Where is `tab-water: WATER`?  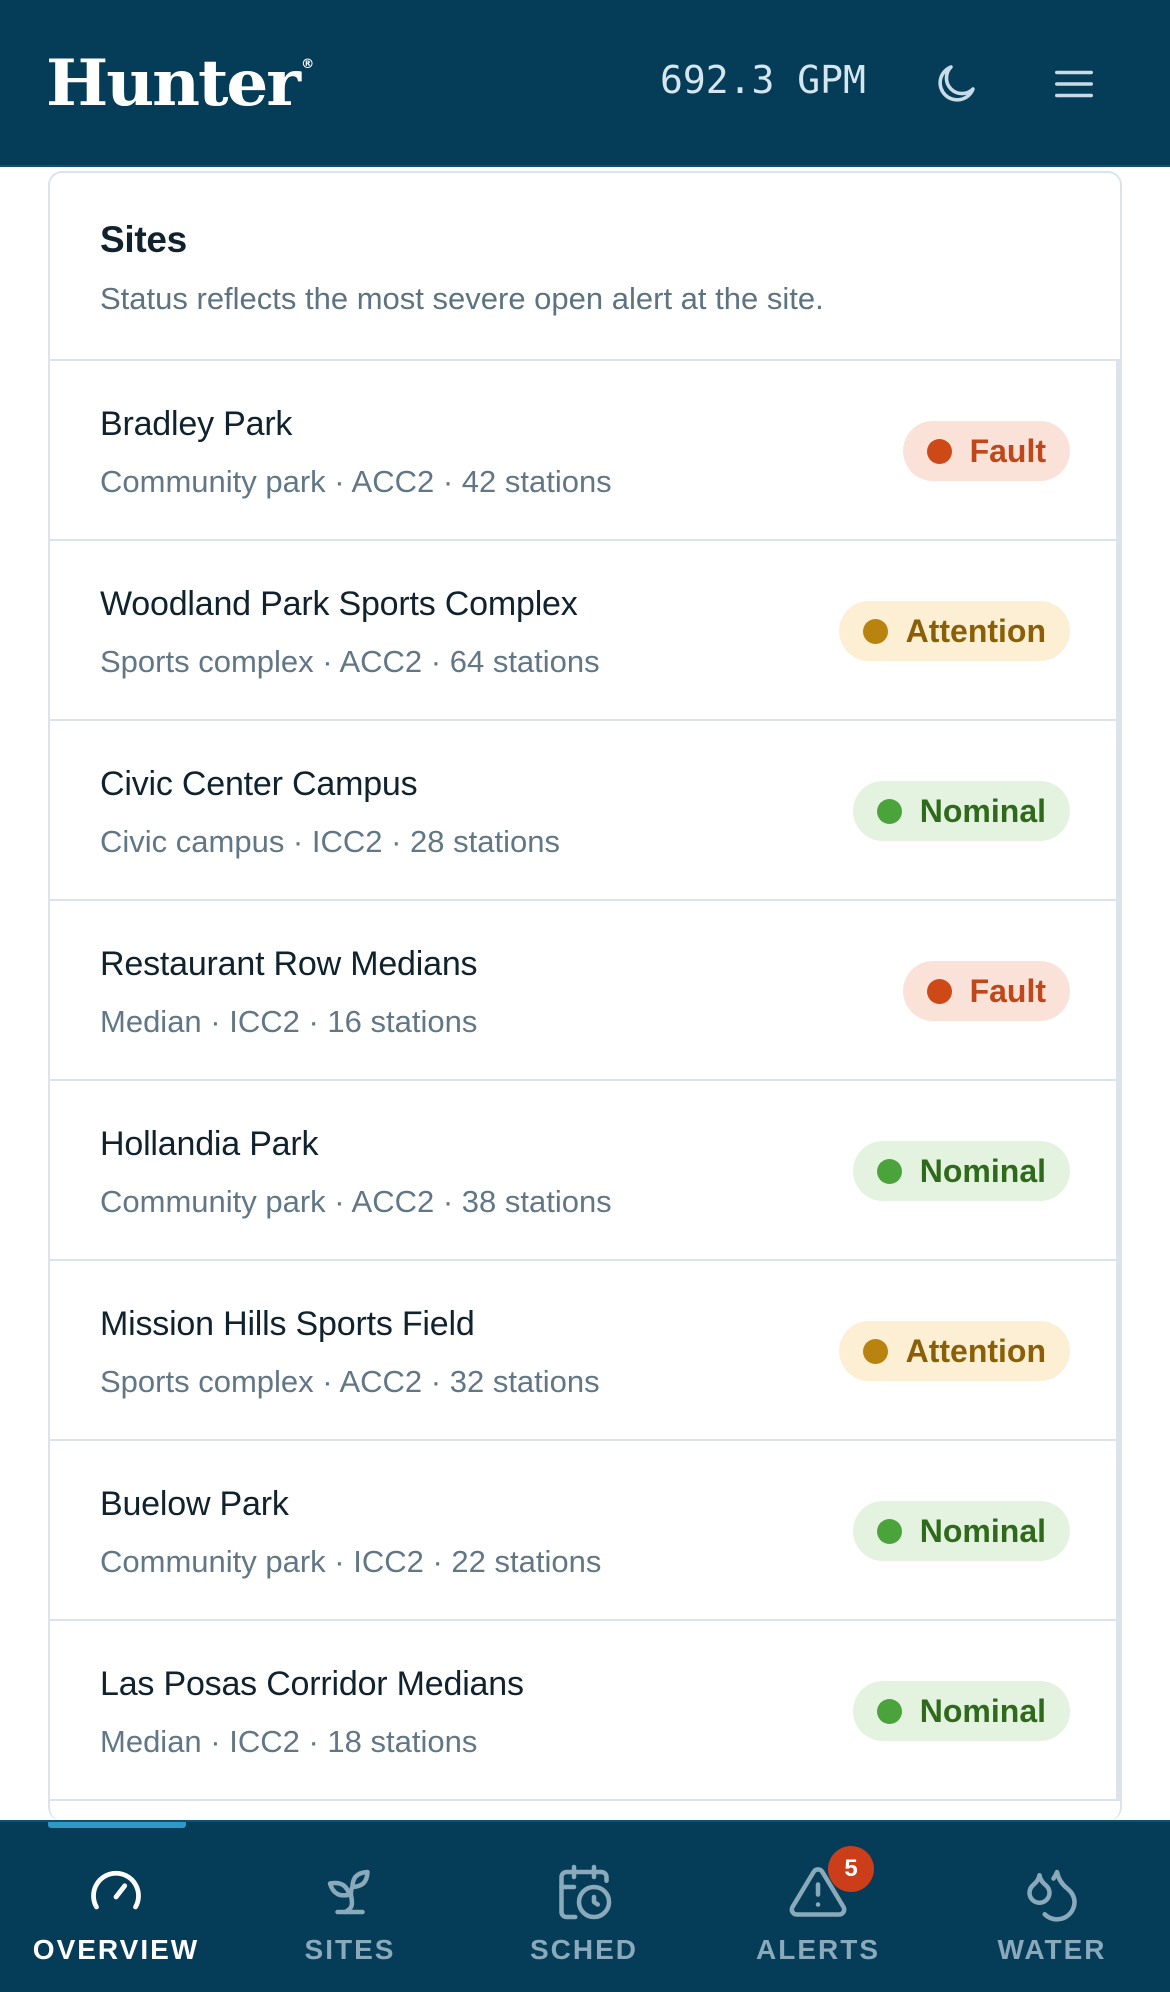
tab-water: WATER is located at coordinates (1052, 1917).